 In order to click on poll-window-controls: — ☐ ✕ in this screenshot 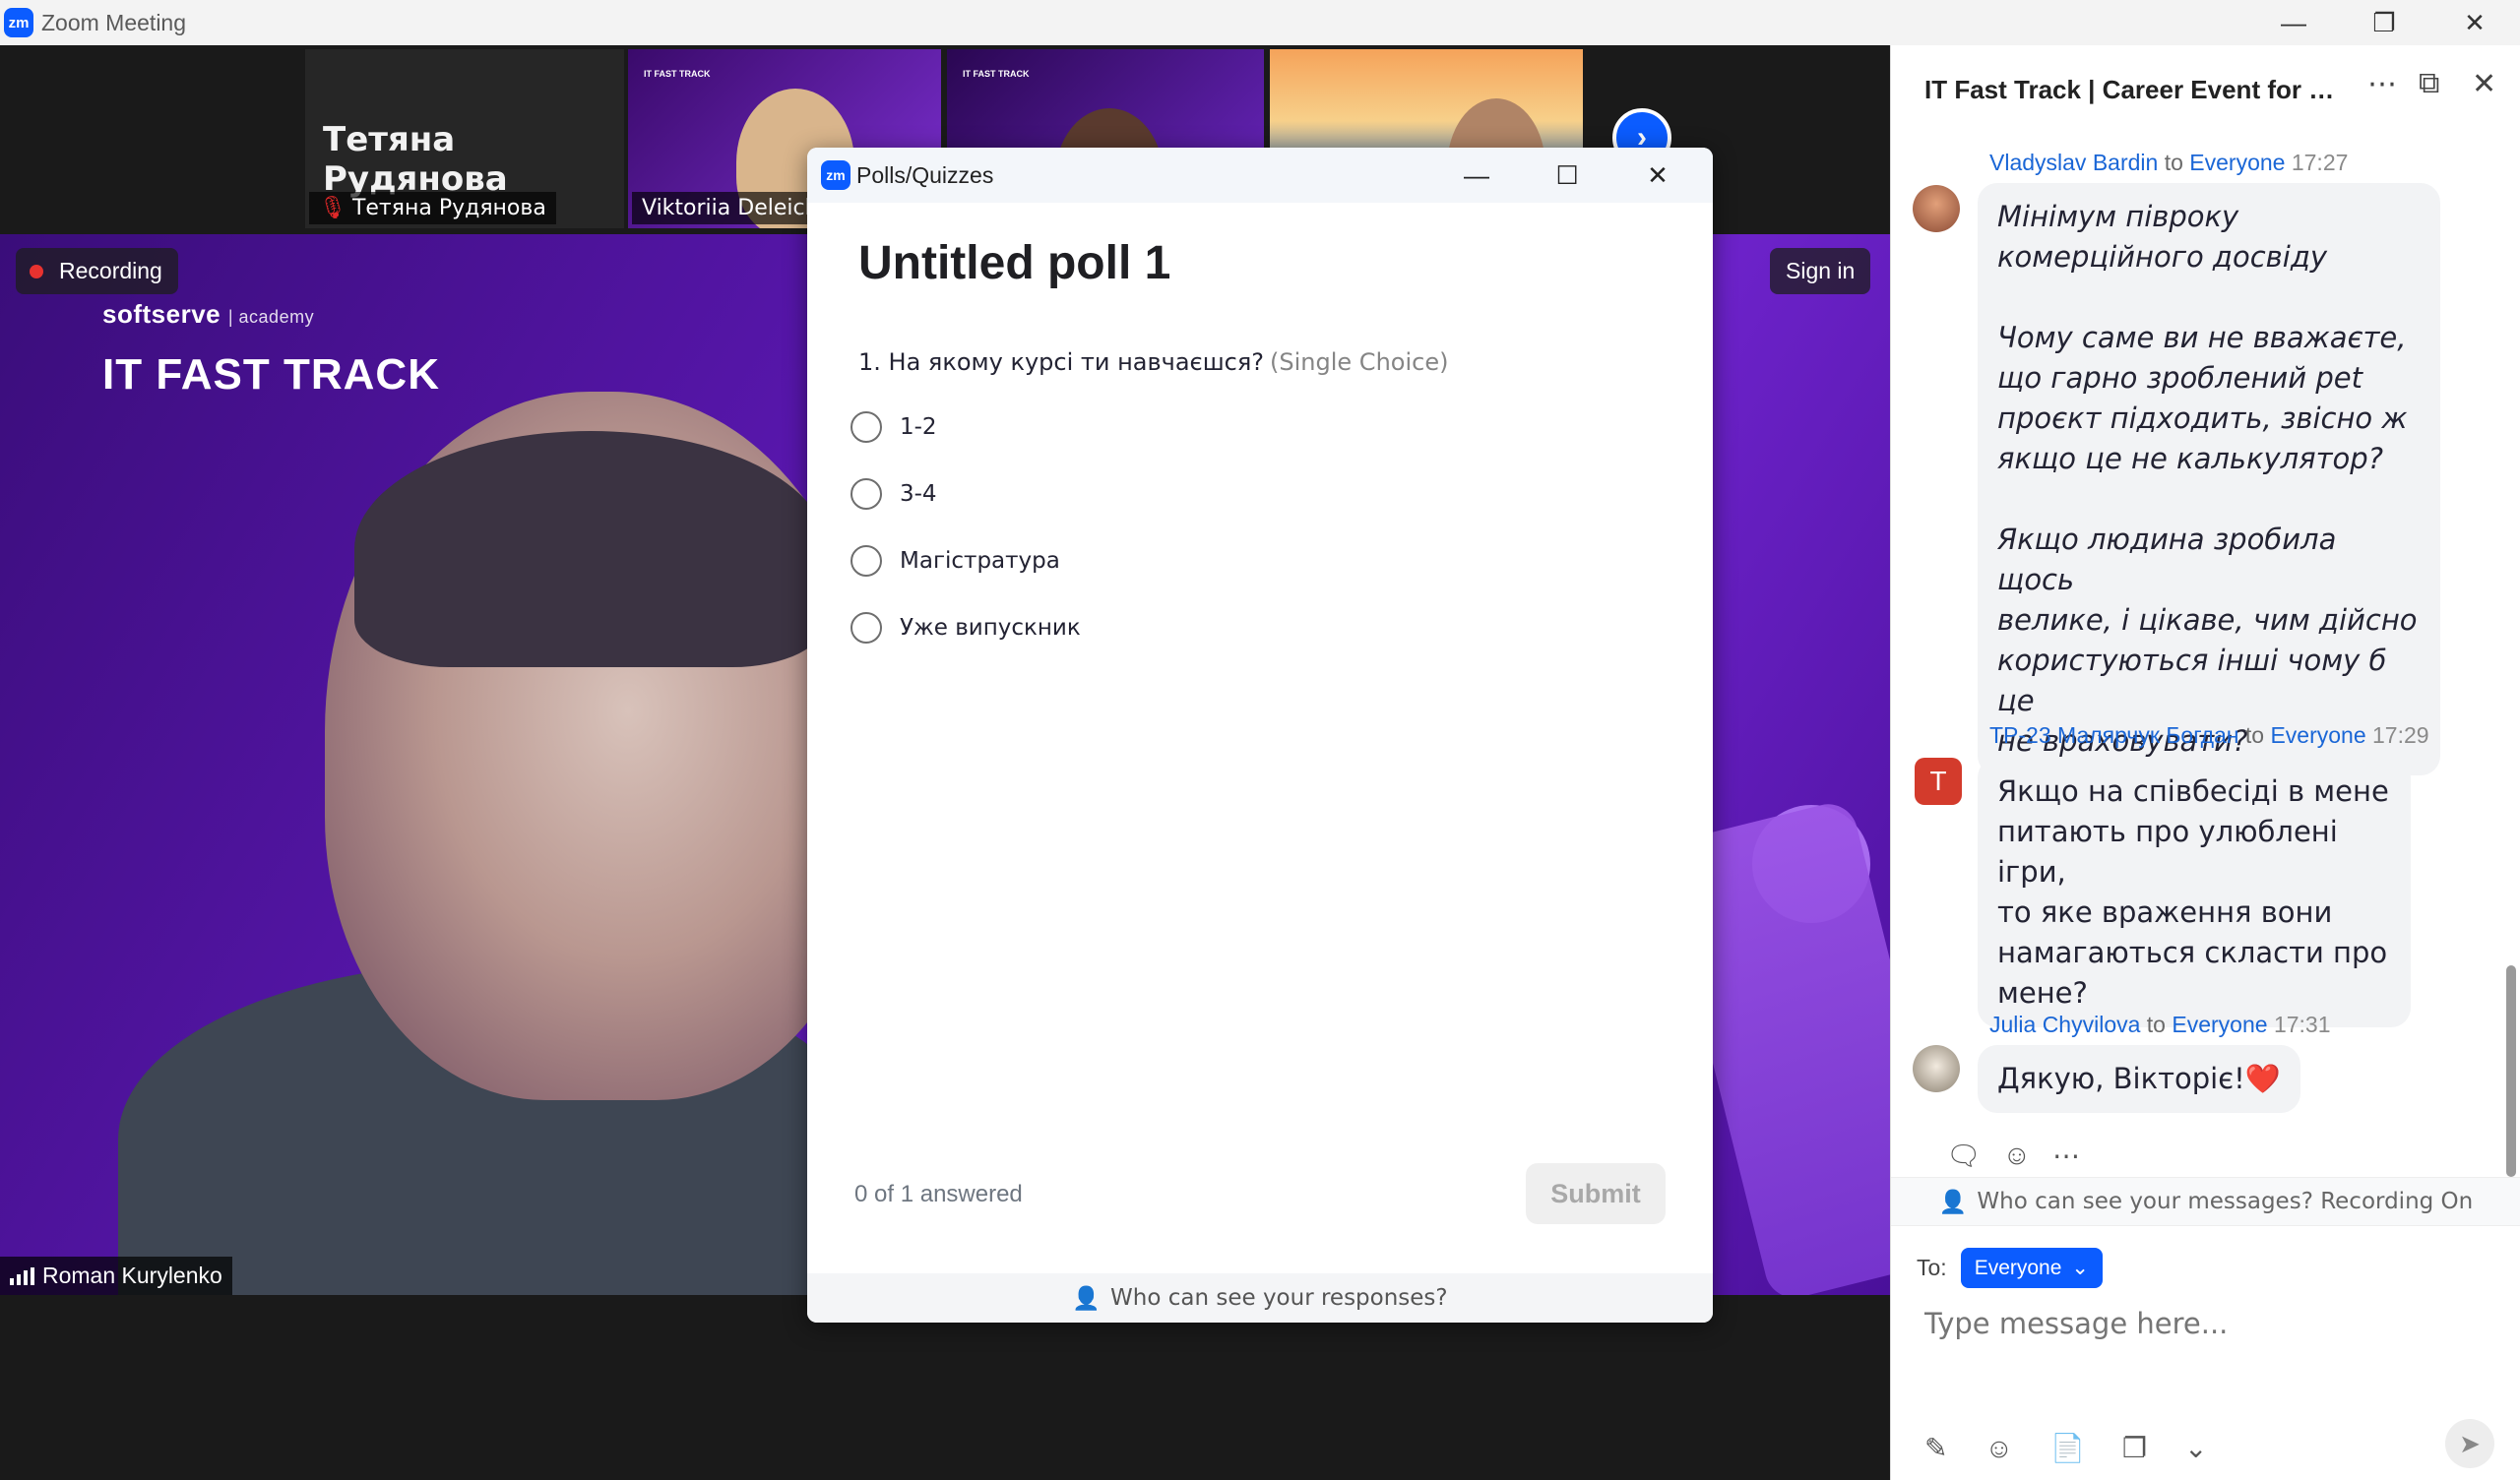, I will do `click(1567, 175)`.